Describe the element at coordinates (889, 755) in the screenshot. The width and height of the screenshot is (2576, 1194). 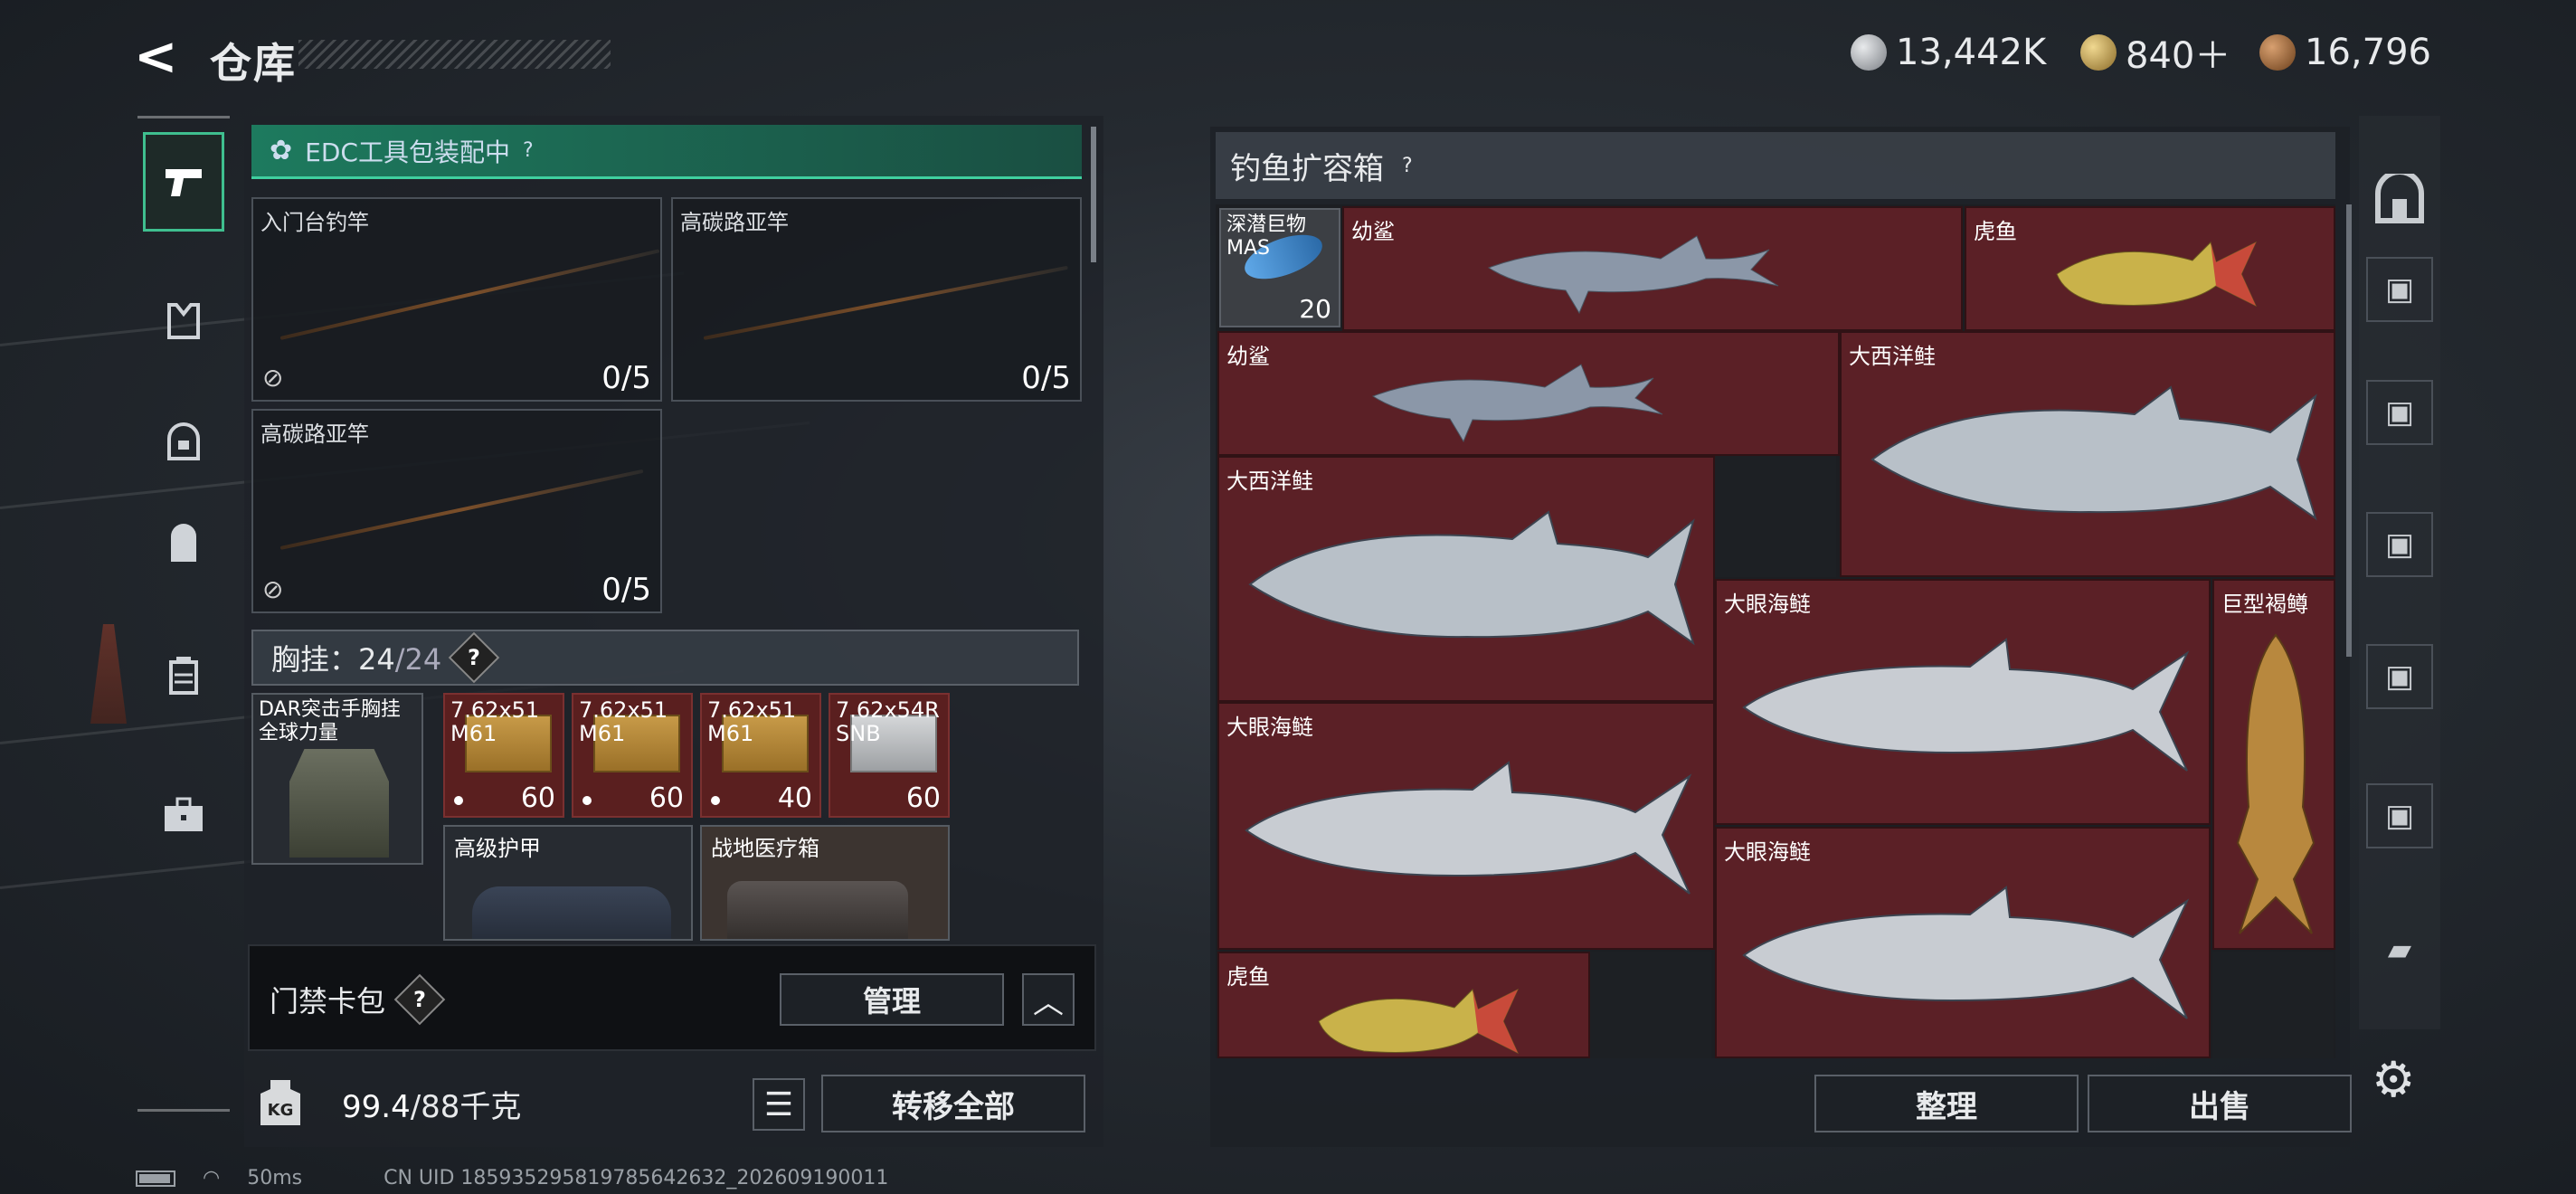
I see `ammo-slot: 7.62x54R SNB 60` at that location.